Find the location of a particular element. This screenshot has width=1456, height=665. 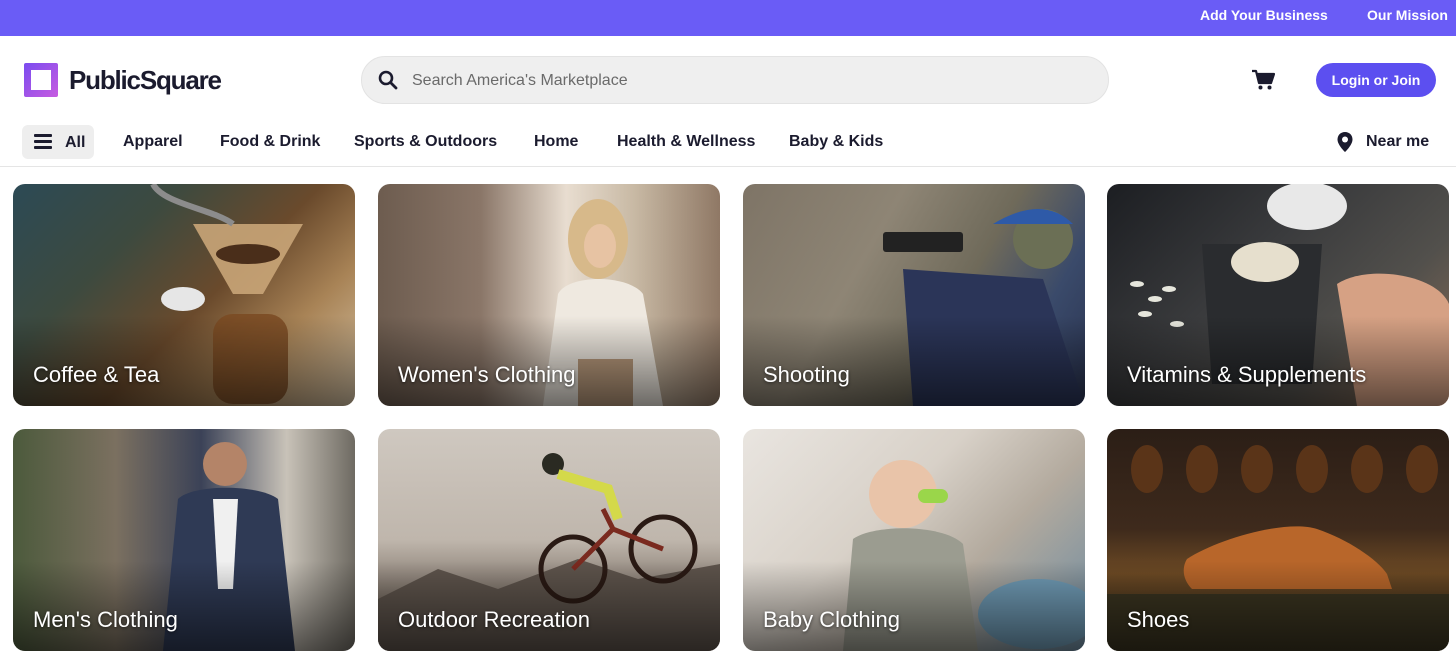

category-card-mens-clothing: Men's Clothing is located at coordinates (184, 540).